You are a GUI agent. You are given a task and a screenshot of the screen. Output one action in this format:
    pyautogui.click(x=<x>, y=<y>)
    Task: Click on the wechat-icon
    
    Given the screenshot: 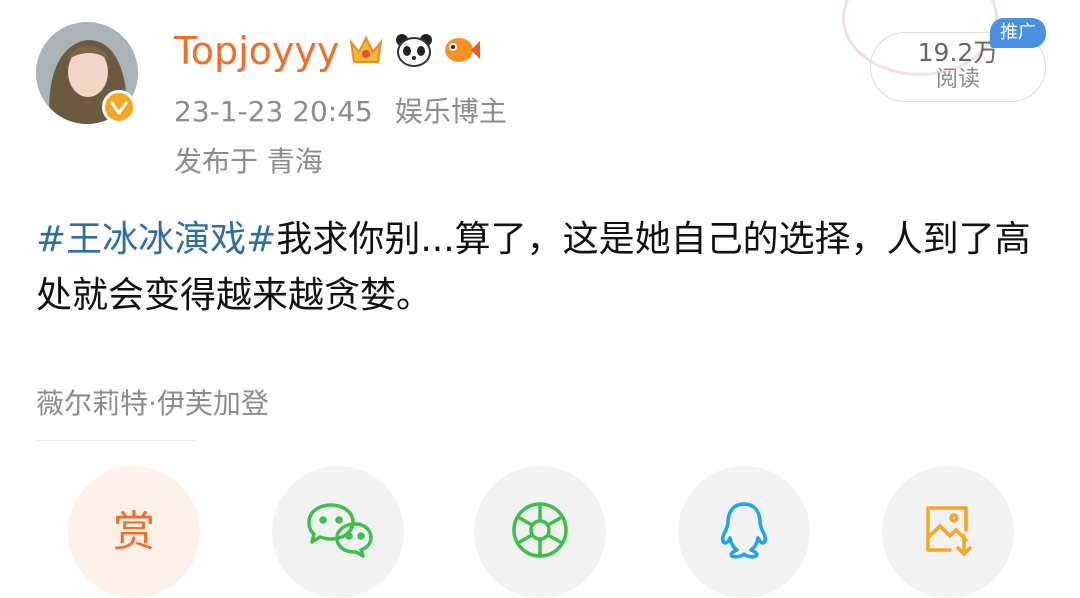 What is the action you would take?
    pyautogui.click(x=338, y=532)
    